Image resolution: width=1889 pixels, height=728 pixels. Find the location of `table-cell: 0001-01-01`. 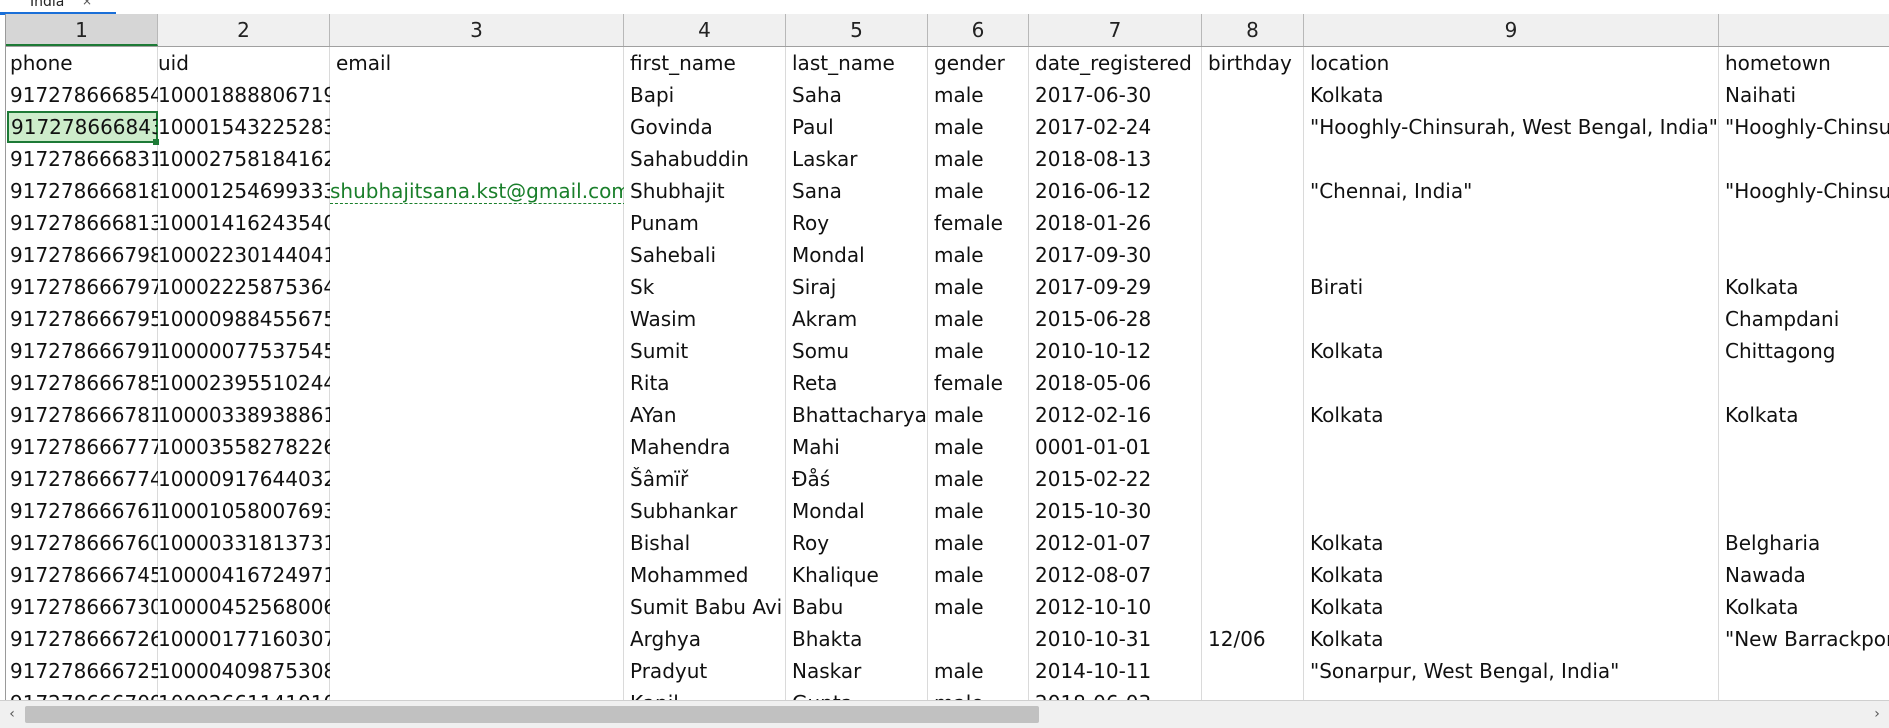

table-cell: 0001-01-01 is located at coordinates (1115, 447).